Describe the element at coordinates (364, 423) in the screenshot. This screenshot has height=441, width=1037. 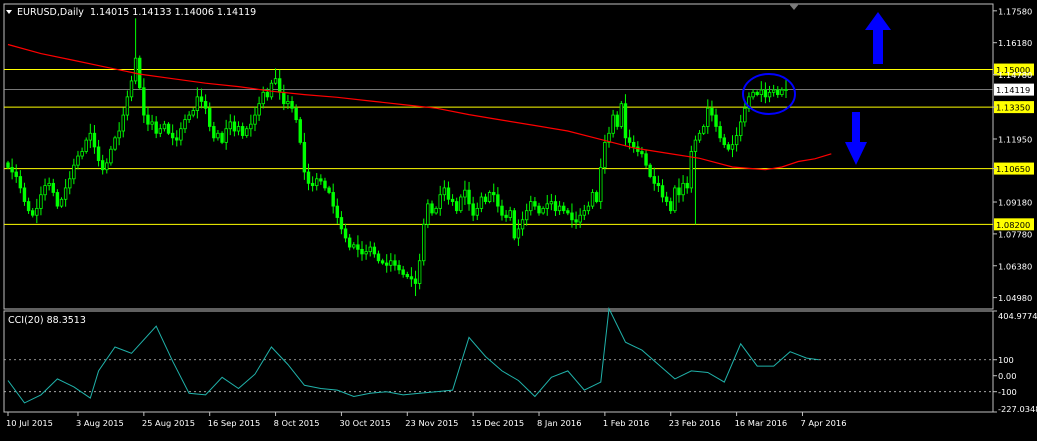
I see `time-tick-label: 30 Oct 2015` at that location.